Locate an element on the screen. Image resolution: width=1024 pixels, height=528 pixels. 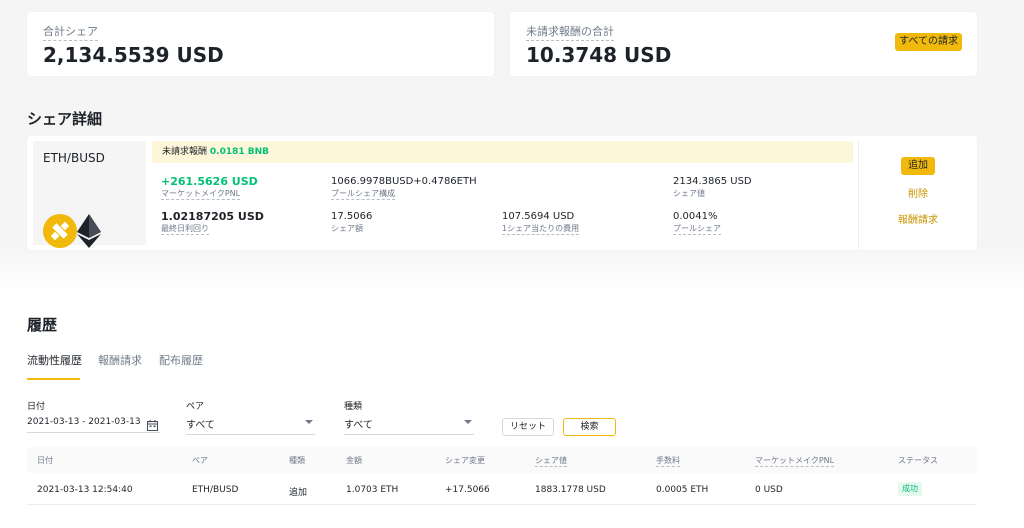
pool-composition-label: プールシェア構成 is located at coordinates (363, 194).